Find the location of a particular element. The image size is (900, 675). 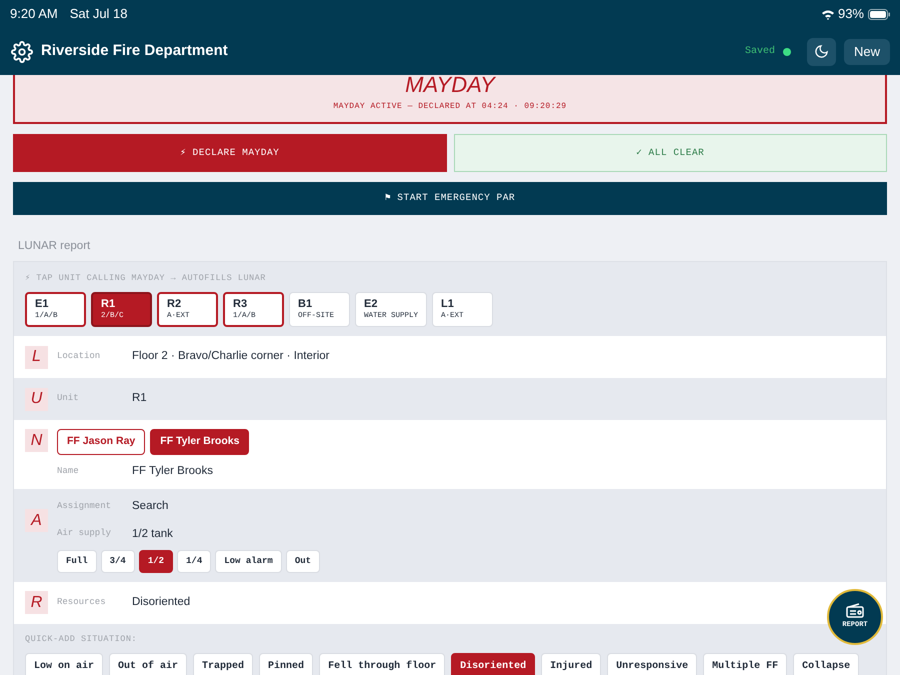

option-chip: Trapped is located at coordinates (223, 663).